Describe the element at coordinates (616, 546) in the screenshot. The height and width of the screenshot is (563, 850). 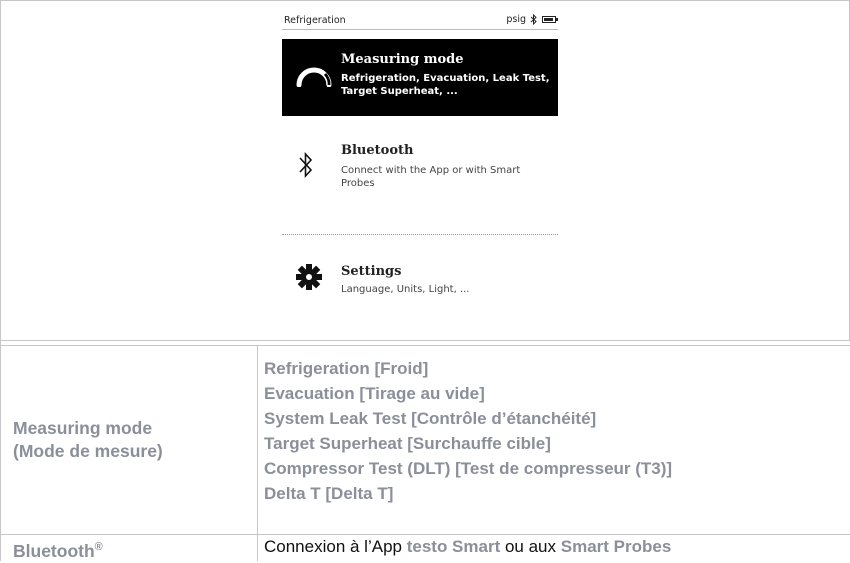
I see `probe-name: Smart Probes` at that location.